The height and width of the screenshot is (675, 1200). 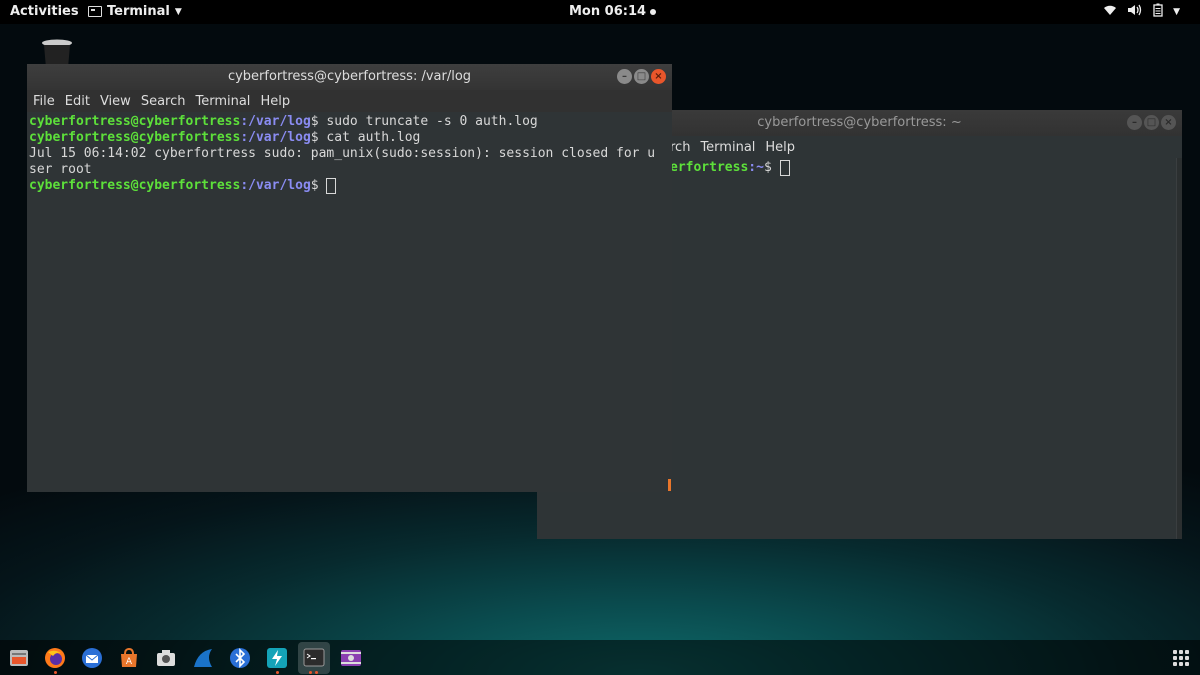 I want to click on app-menu: Terminal ▼, so click(x=135, y=11).